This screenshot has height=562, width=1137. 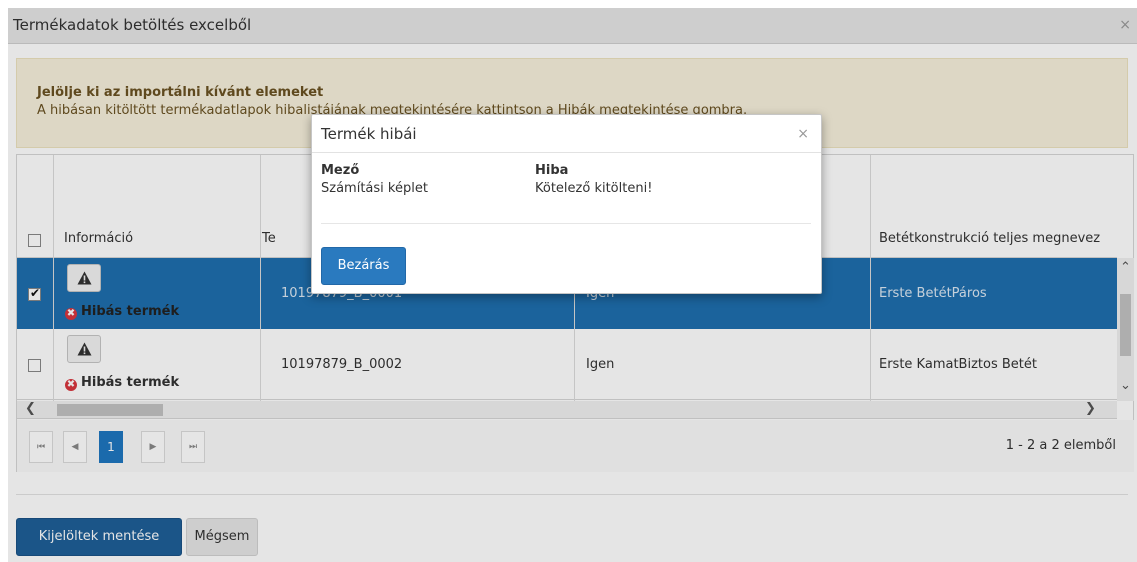 What do you see at coordinates (958, 364) in the screenshot?
I see `cell-name: Erste KamatBiztos Betét` at bounding box center [958, 364].